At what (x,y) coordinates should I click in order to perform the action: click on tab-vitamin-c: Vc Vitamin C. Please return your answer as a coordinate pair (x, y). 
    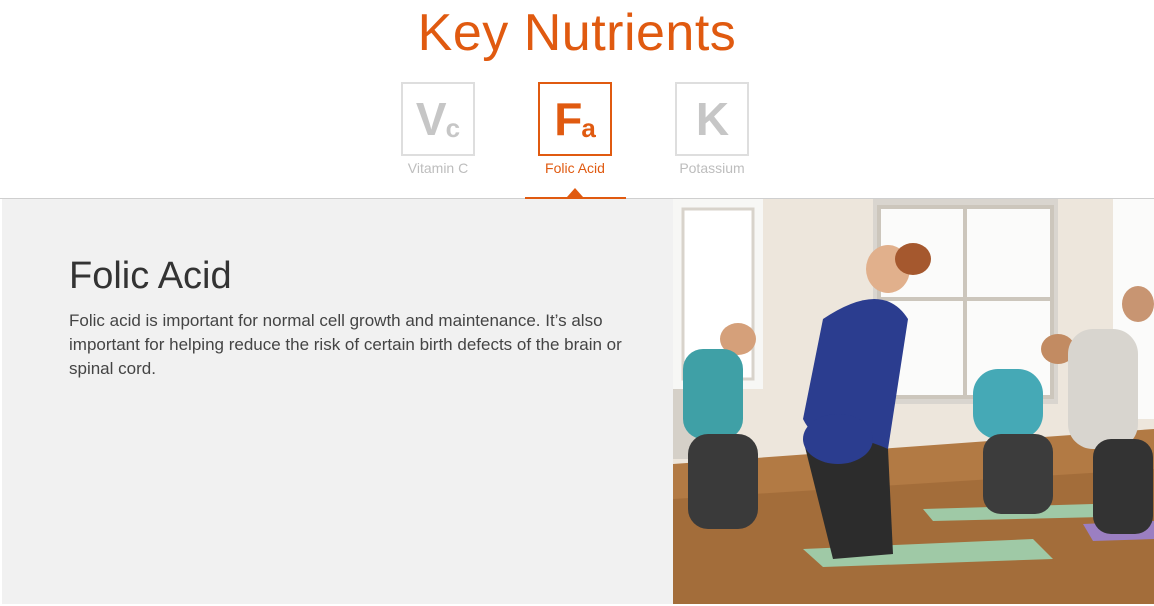
    Looking at the image, I should click on (438, 129).